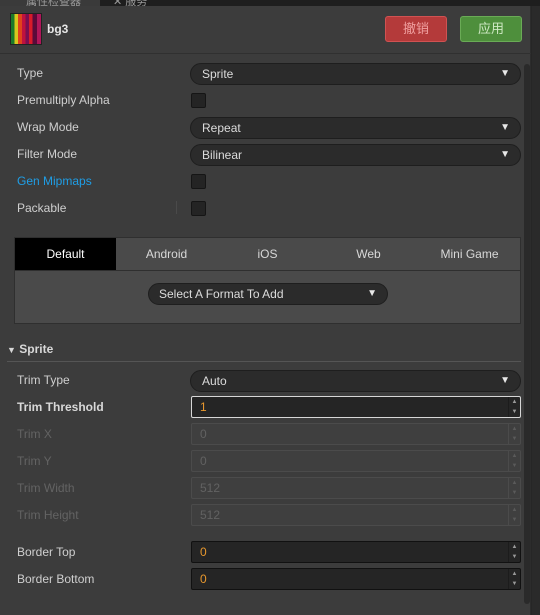 The height and width of the screenshot is (615, 540). Describe the element at coordinates (166, 254) in the screenshot. I see `tab-android: Android` at that location.